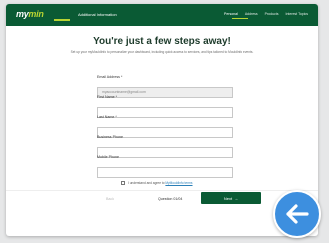 The image size is (329, 243). What do you see at coordinates (236, 198) in the screenshot?
I see `arrow-right-icon: →` at bounding box center [236, 198].